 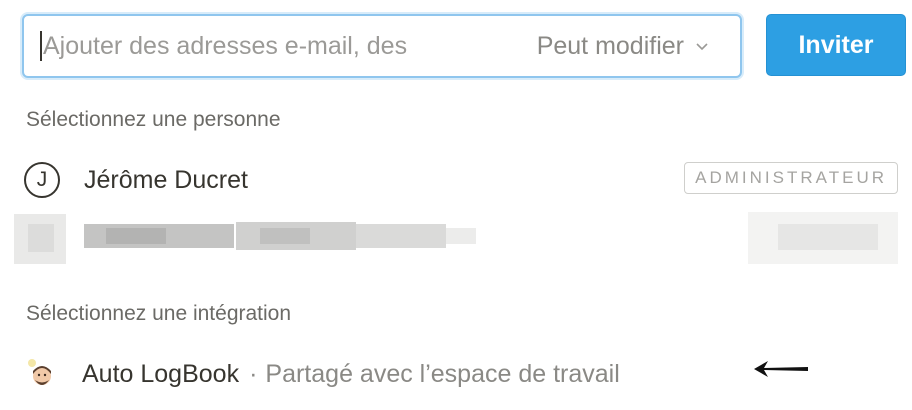 I want to click on integration-description: Partagé avec l’espace de travail, so click(x=442, y=373).